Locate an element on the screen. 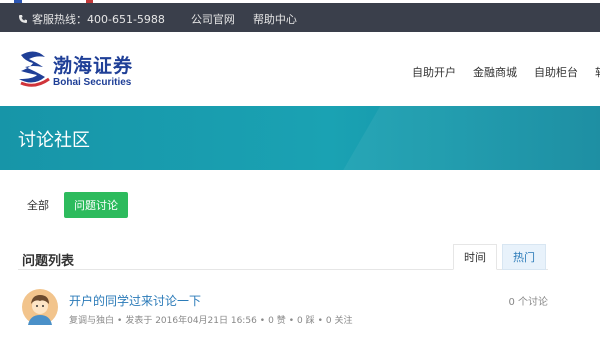 The width and height of the screenshot is (600, 347). logo-chinese-name: 渤海证券 is located at coordinates (93, 66).